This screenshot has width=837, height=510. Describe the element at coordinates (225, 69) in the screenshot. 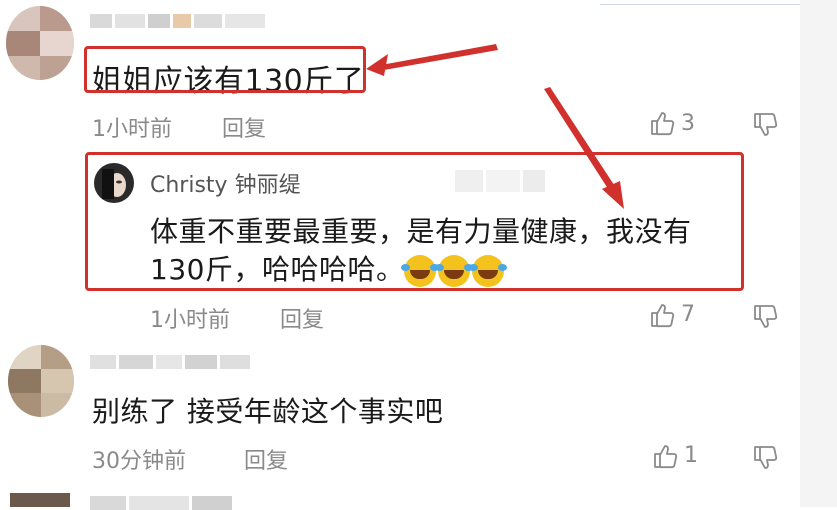

I see `highlight-box` at that location.